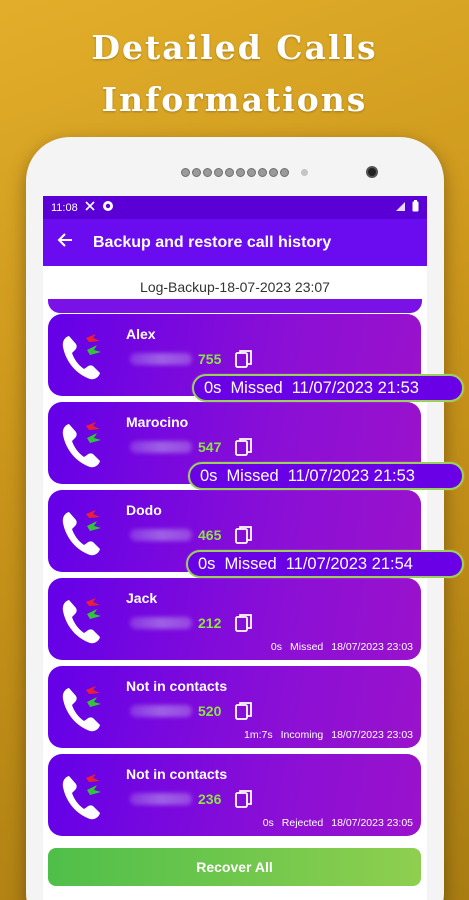 Image resolution: width=469 pixels, height=900 pixels. What do you see at coordinates (234, 867) in the screenshot?
I see `recover-all-button: Recover All` at bounding box center [234, 867].